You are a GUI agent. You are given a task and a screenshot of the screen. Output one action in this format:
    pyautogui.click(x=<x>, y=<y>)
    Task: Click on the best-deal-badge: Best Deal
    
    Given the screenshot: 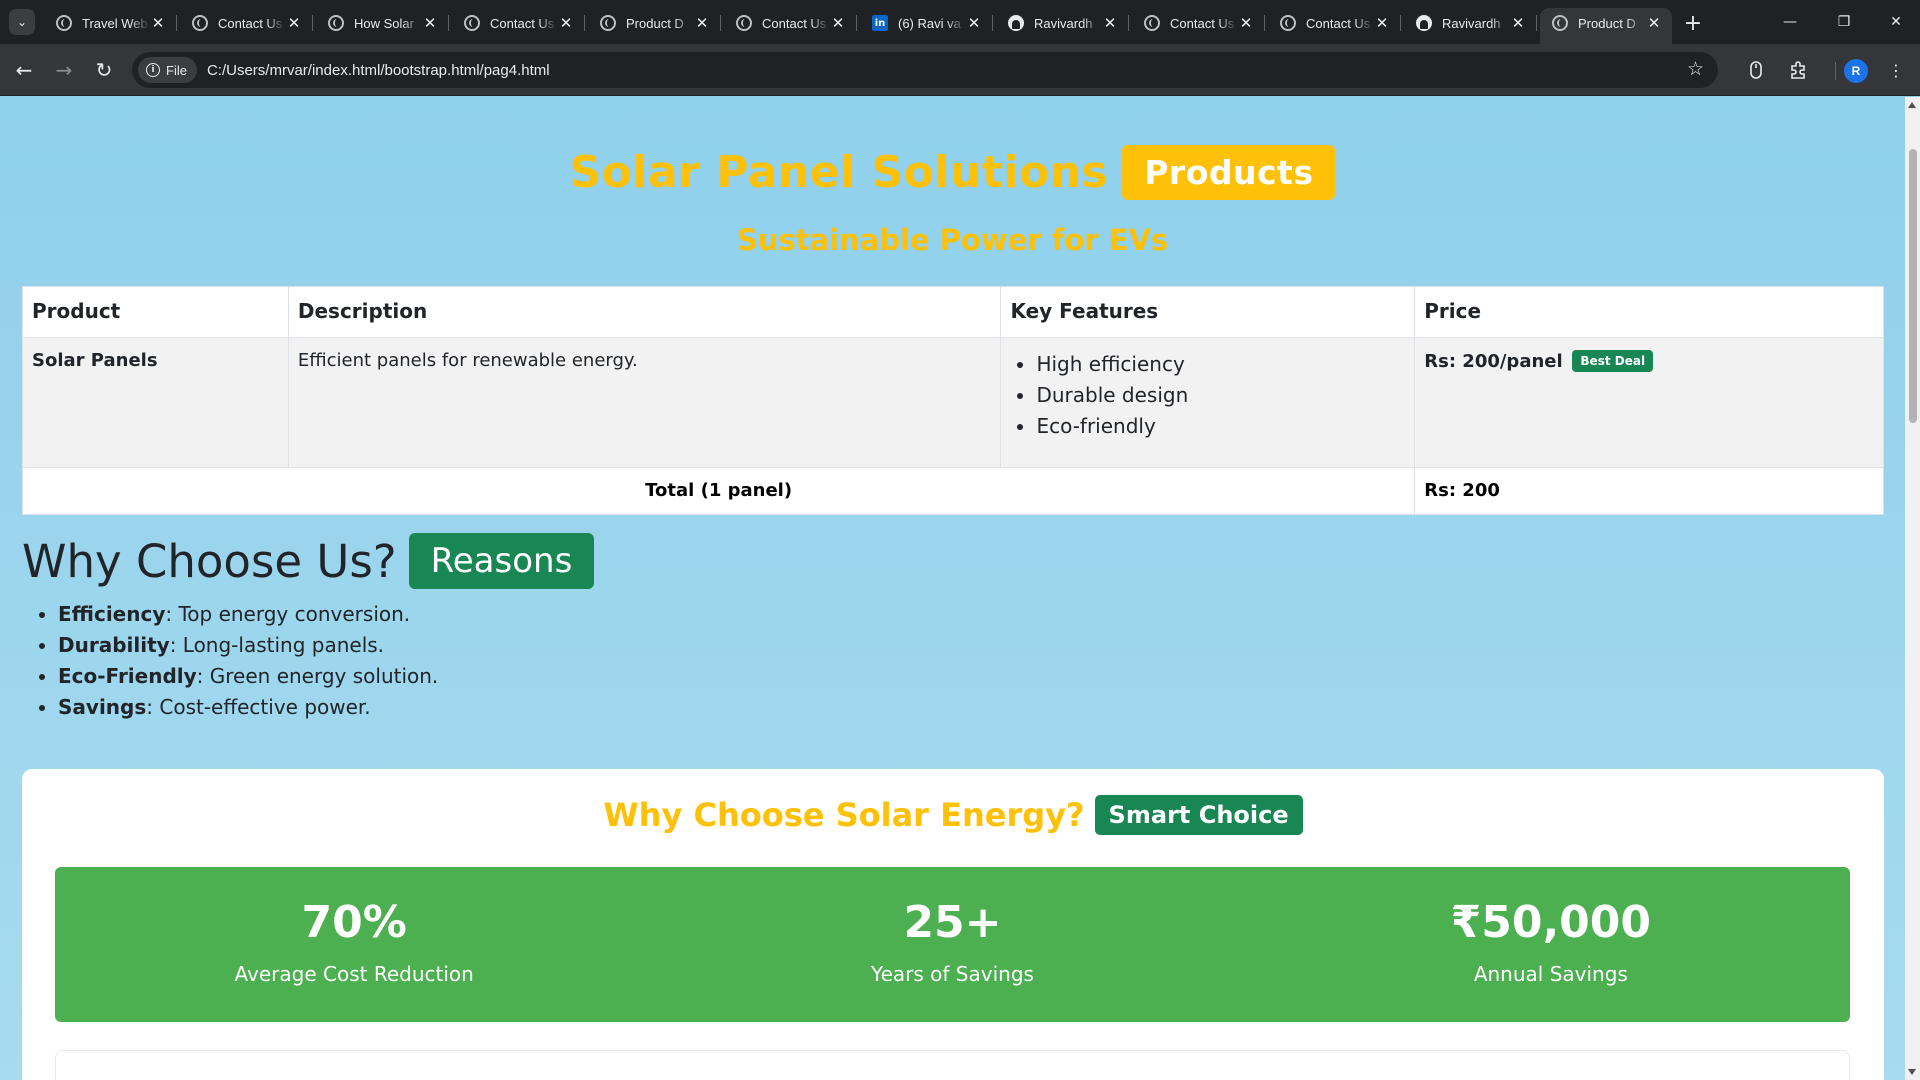 What is the action you would take?
    pyautogui.click(x=1613, y=361)
    